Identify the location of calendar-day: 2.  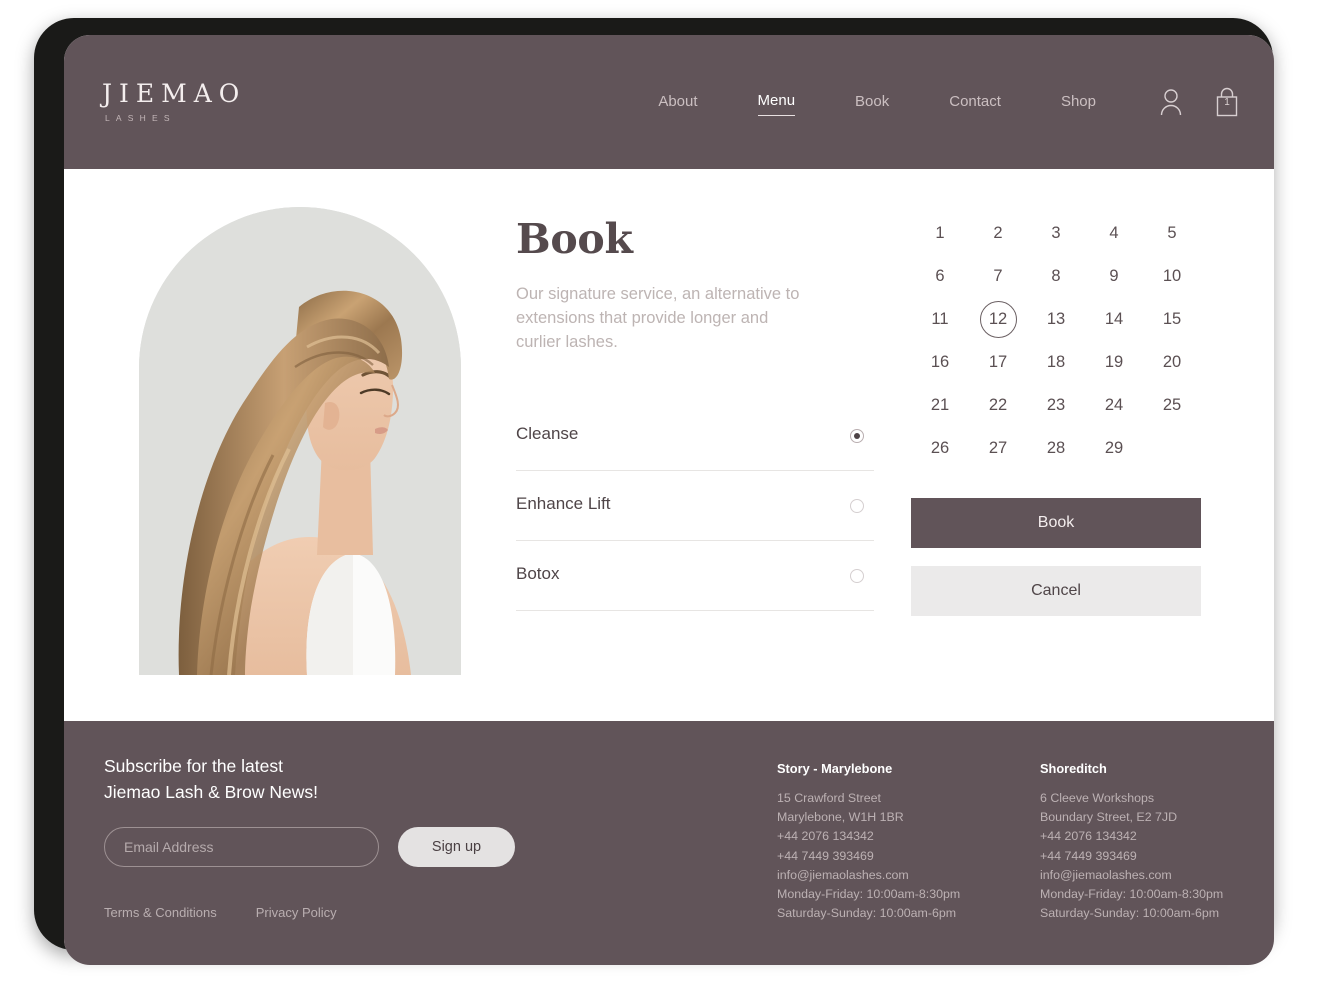
(998, 233).